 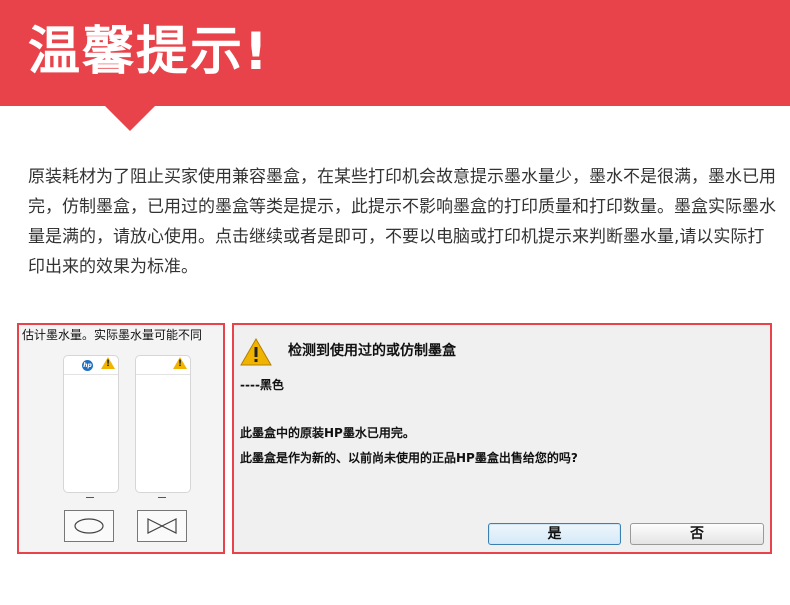 I want to click on cartridge-left: hp !, so click(x=91, y=424).